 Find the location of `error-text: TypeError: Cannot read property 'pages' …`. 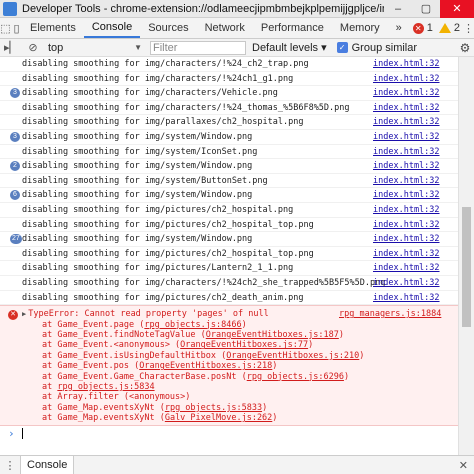

error-text: TypeError: Cannot read property 'pages' … is located at coordinates (148, 314).